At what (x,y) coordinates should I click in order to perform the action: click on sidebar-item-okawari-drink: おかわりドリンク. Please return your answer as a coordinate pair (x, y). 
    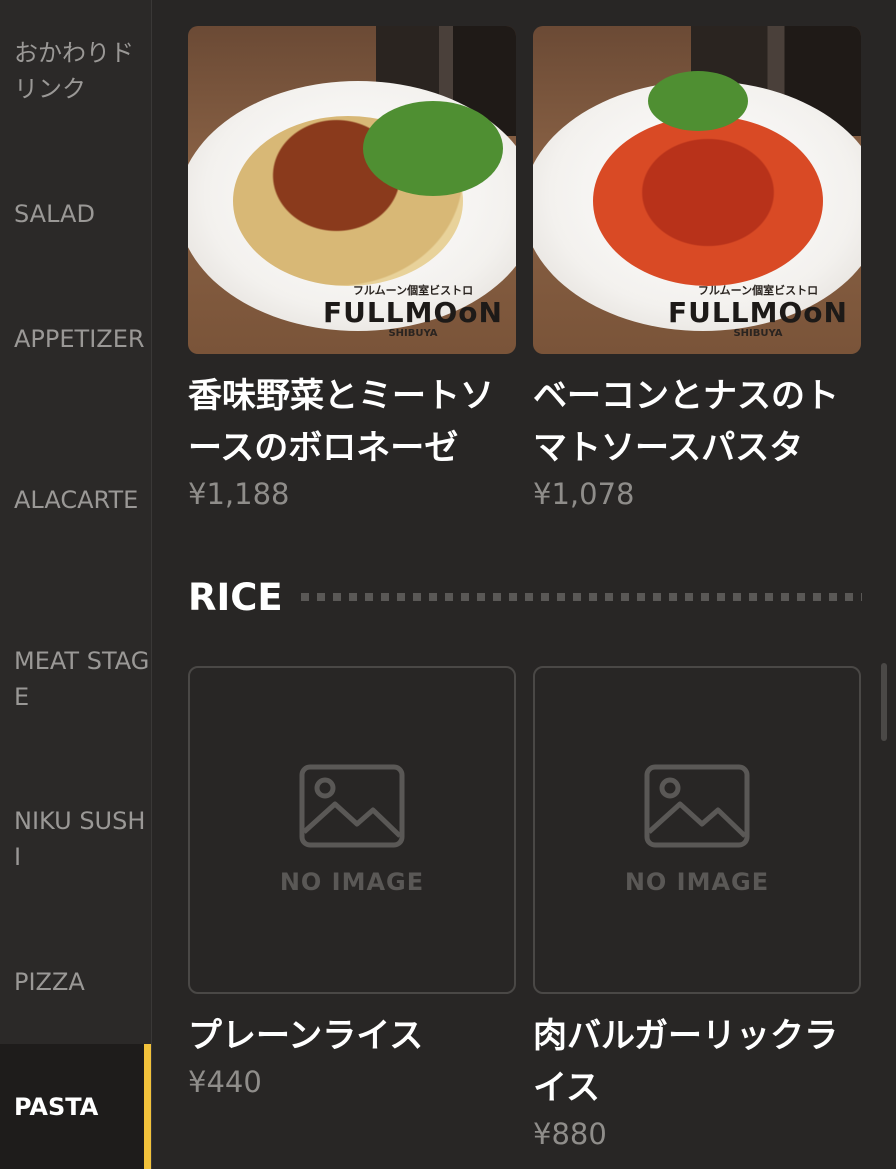
    Looking at the image, I should click on (75, 71).